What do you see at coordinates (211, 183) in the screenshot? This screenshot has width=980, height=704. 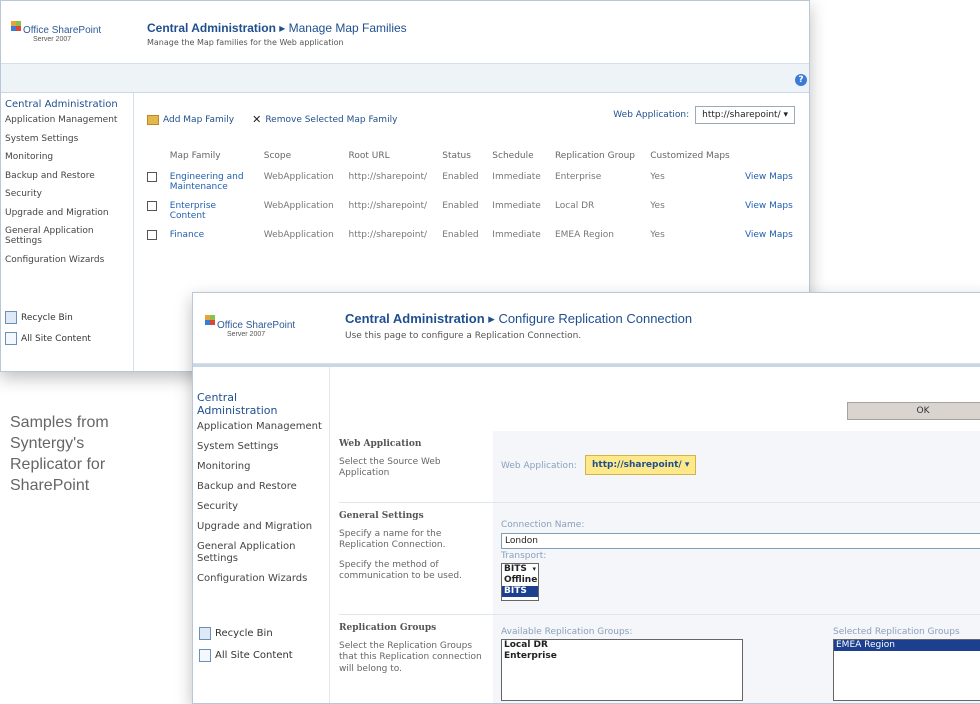 I see `map-family-link: Engineering and Maintenance` at bounding box center [211, 183].